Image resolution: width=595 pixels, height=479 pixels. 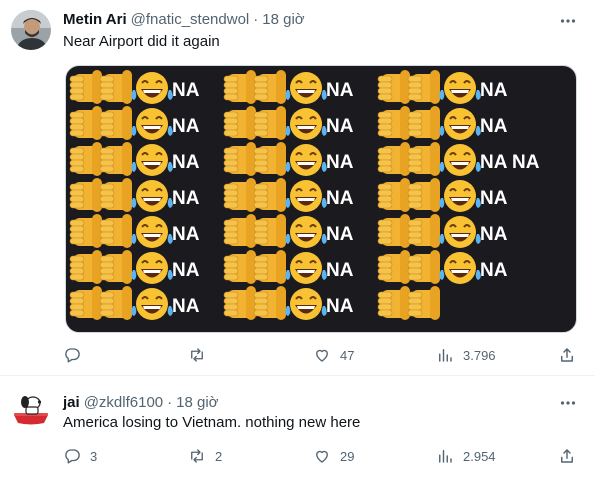 I want to click on views-button: 2.954, so click(x=466, y=456).